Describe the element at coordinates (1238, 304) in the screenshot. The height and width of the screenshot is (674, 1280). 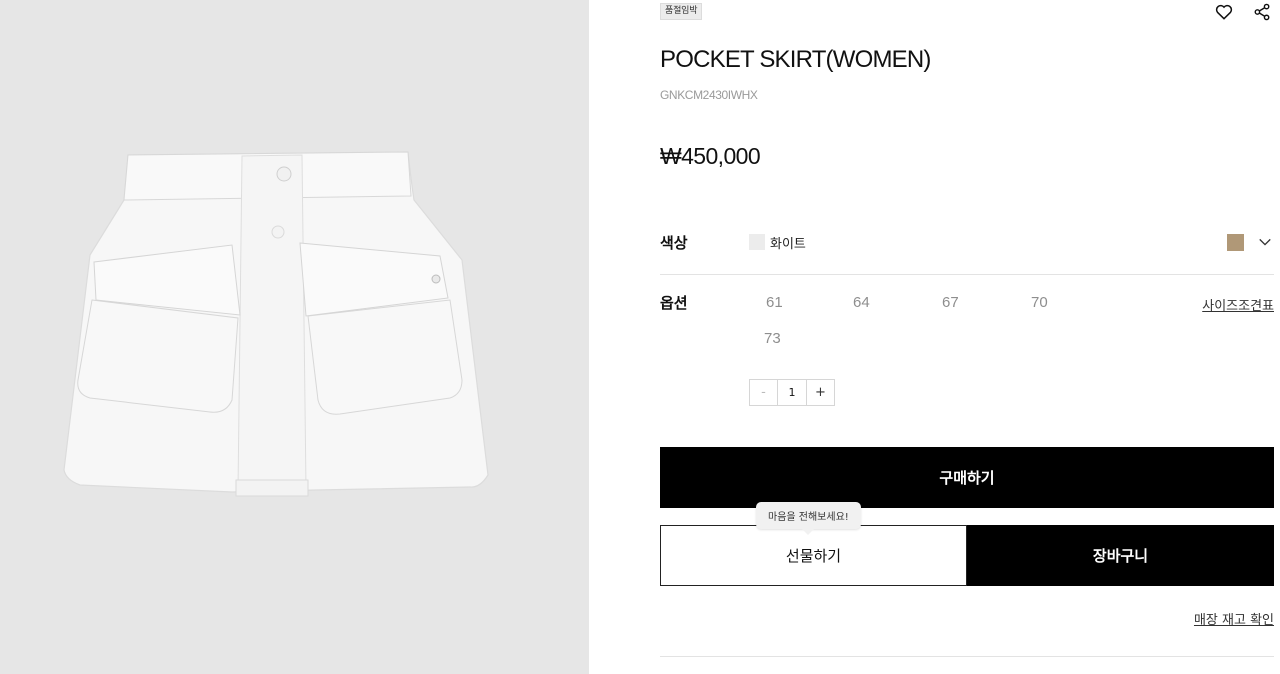
I see `size-chart-link: 사이즈조견표` at that location.